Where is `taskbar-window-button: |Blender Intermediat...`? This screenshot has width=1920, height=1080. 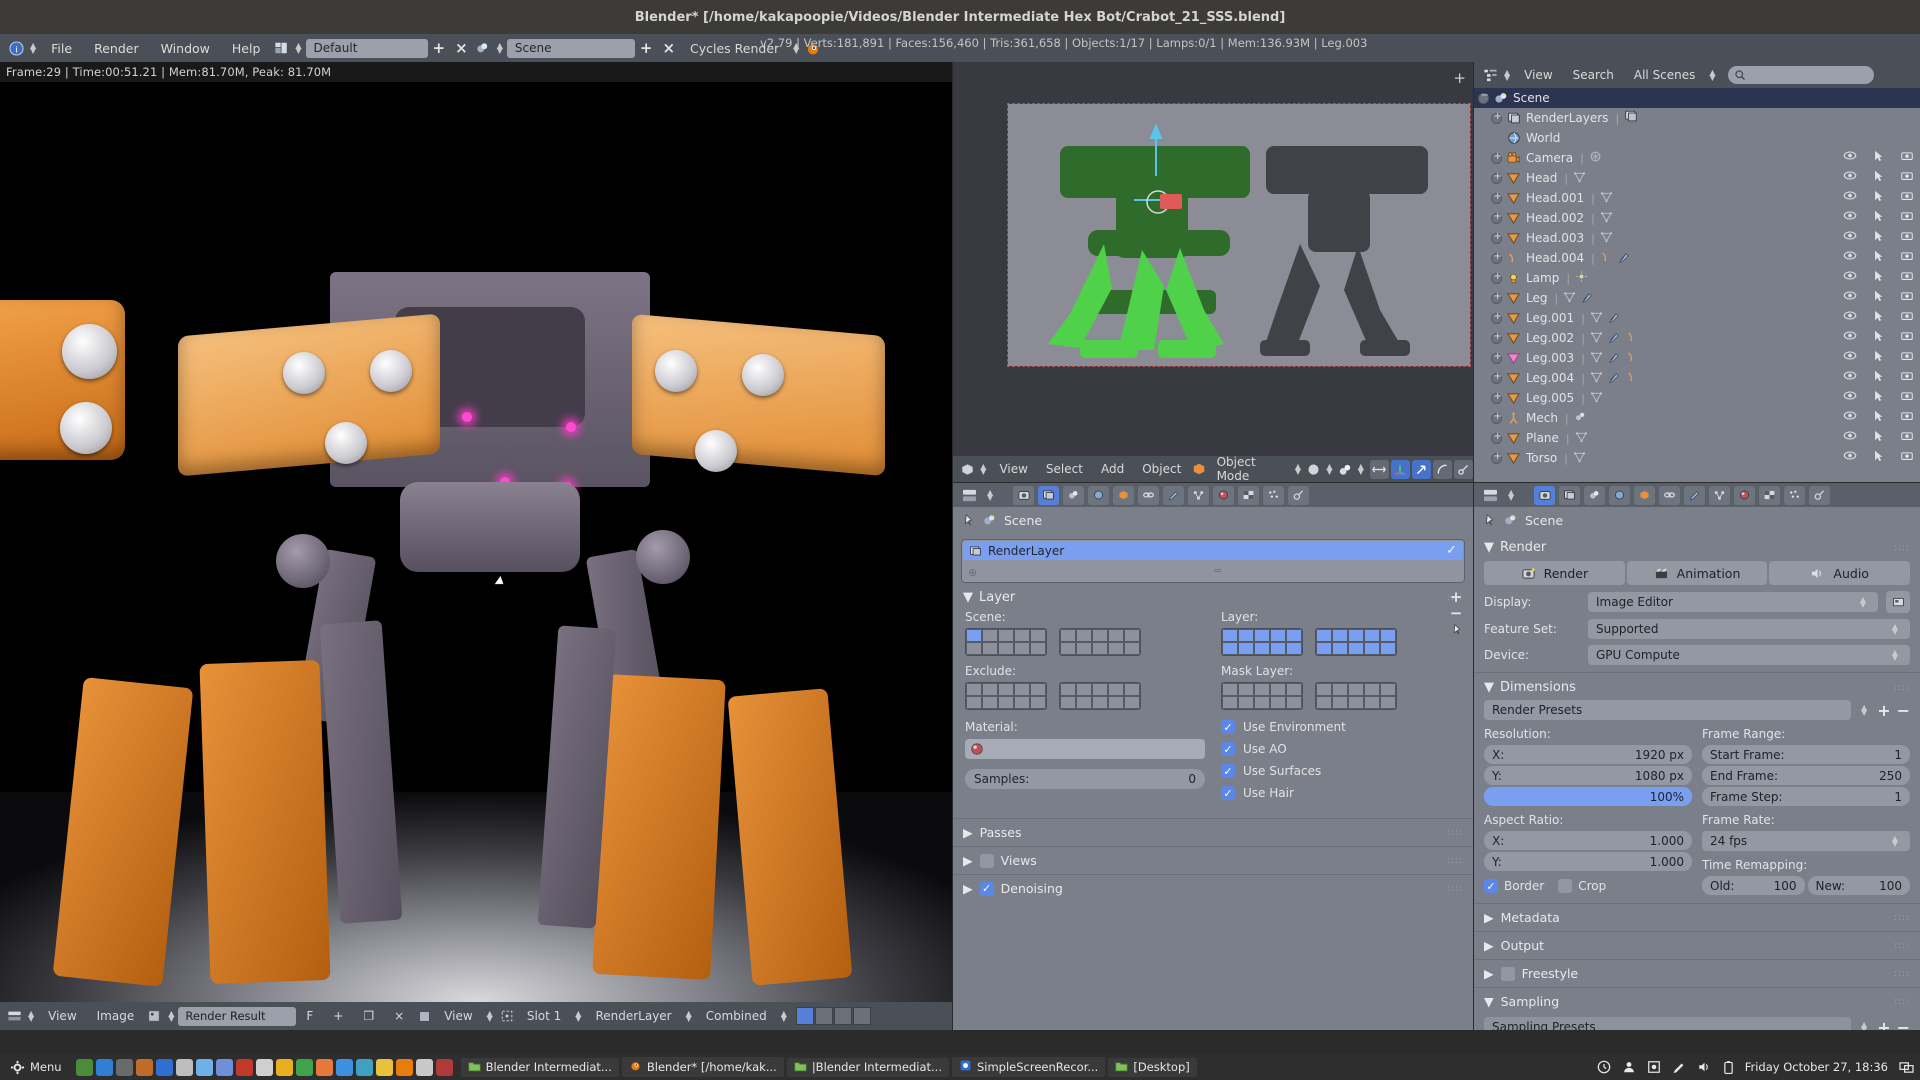
taskbar-window-button: |Blender Intermediat... is located at coordinates (867, 1067).